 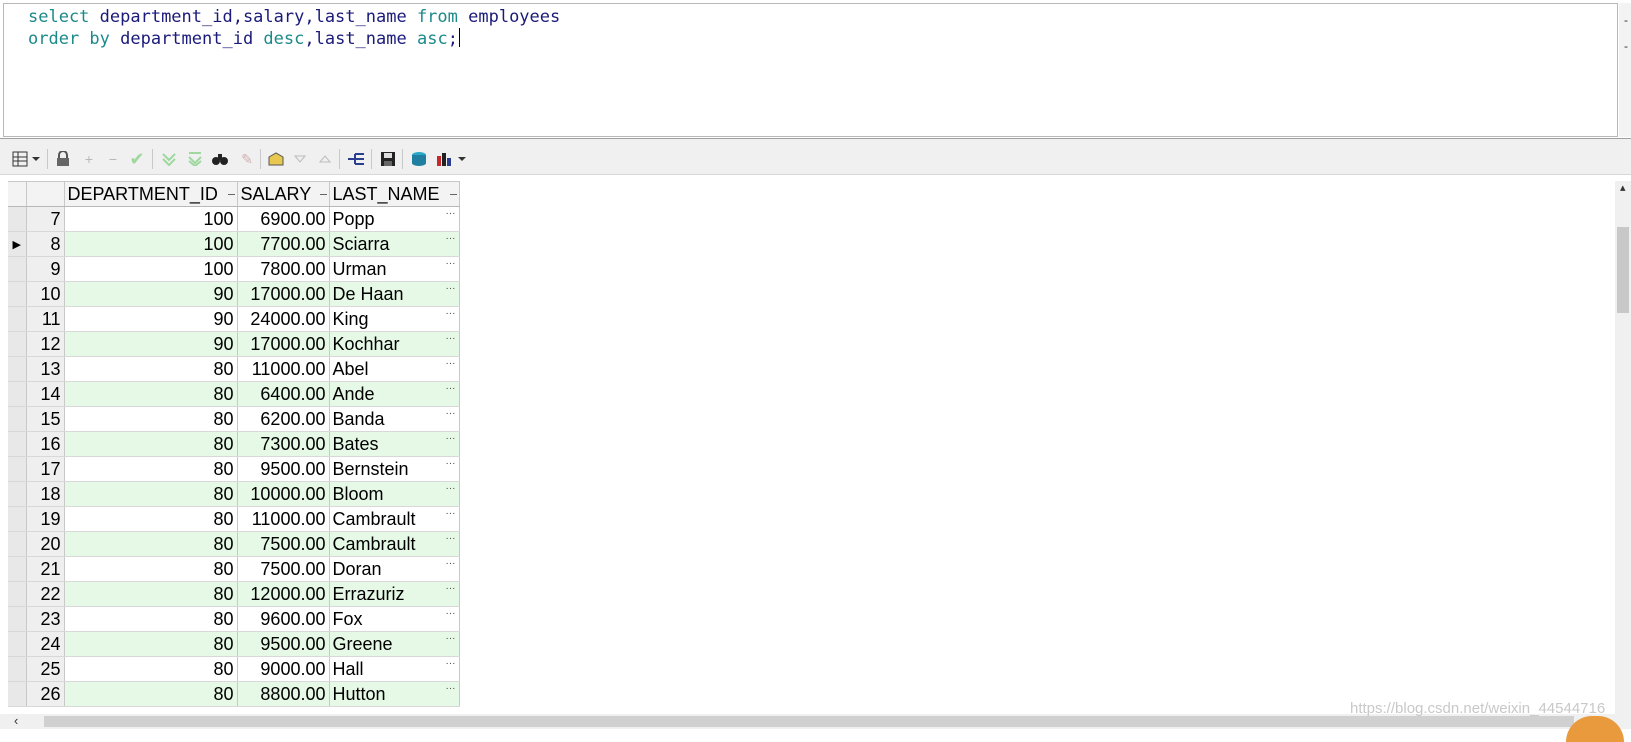 What do you see at coordinates (36, 159) in the screenshot?
I see `dropdown-icon` at bounding box center [36, 159].